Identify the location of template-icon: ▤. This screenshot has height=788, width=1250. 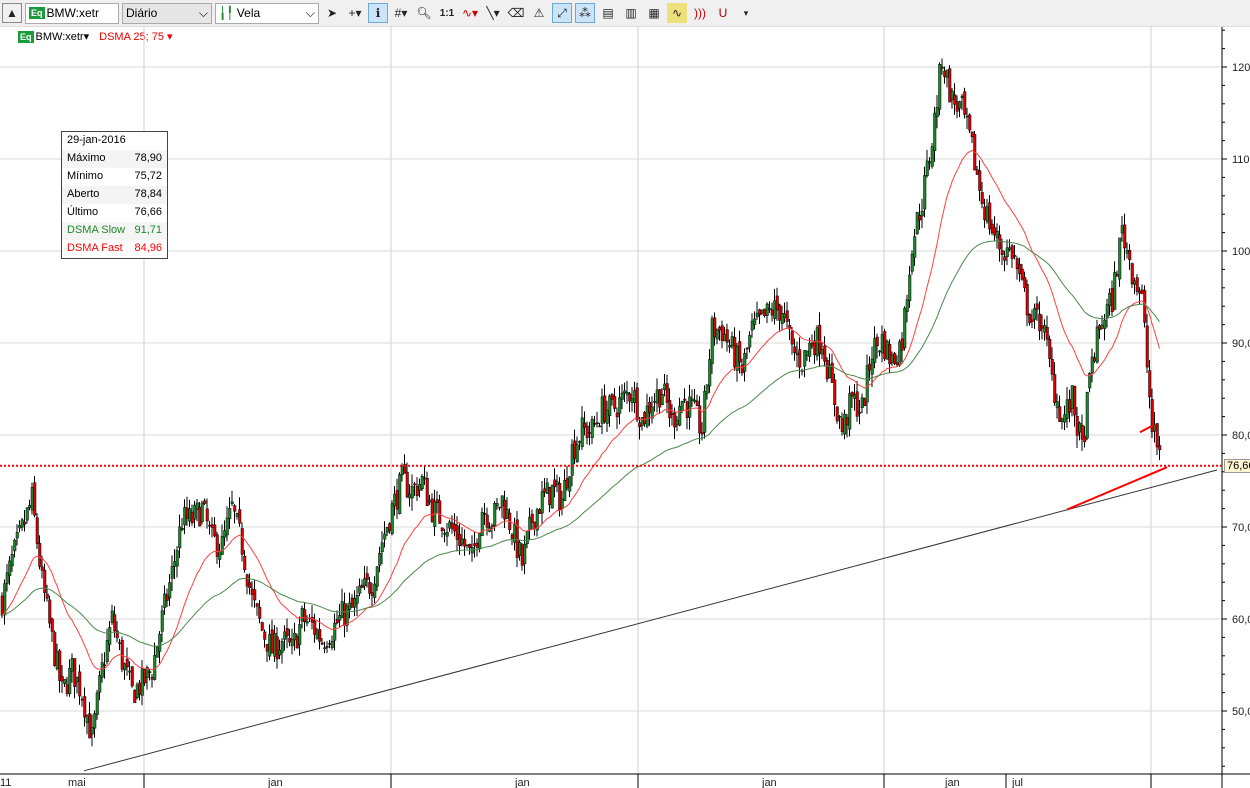
(608, 13).